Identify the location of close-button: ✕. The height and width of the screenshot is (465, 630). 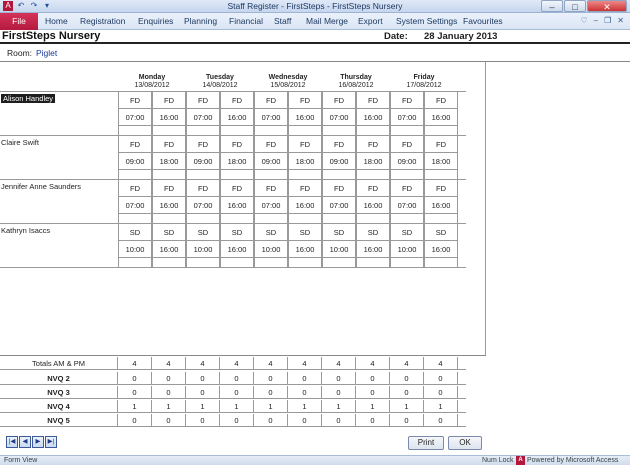
(607, 6).